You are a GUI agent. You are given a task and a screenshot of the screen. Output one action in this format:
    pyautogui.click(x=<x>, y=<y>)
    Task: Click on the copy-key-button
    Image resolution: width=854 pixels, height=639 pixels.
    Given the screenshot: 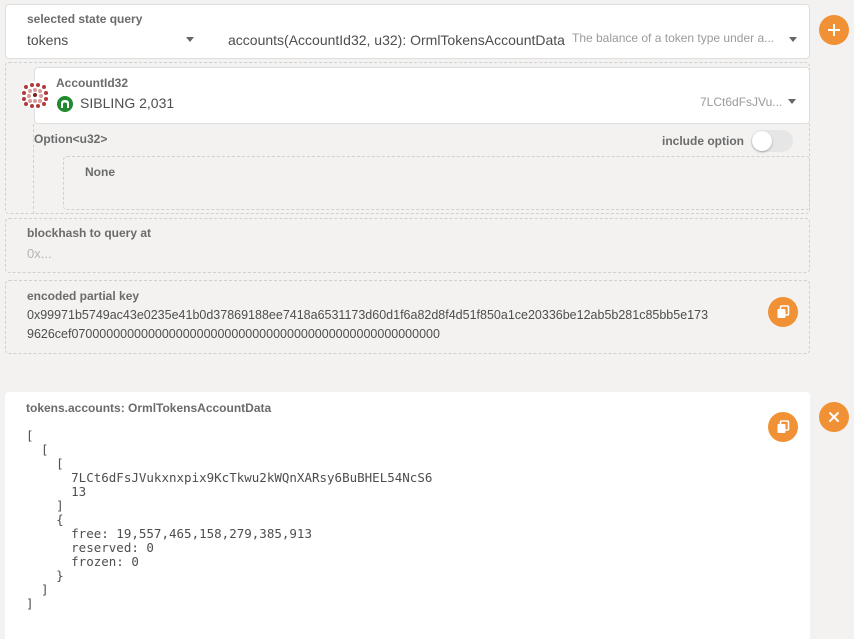 What is the action you would take?
    pyautogui.click(x=783, y=312)
    